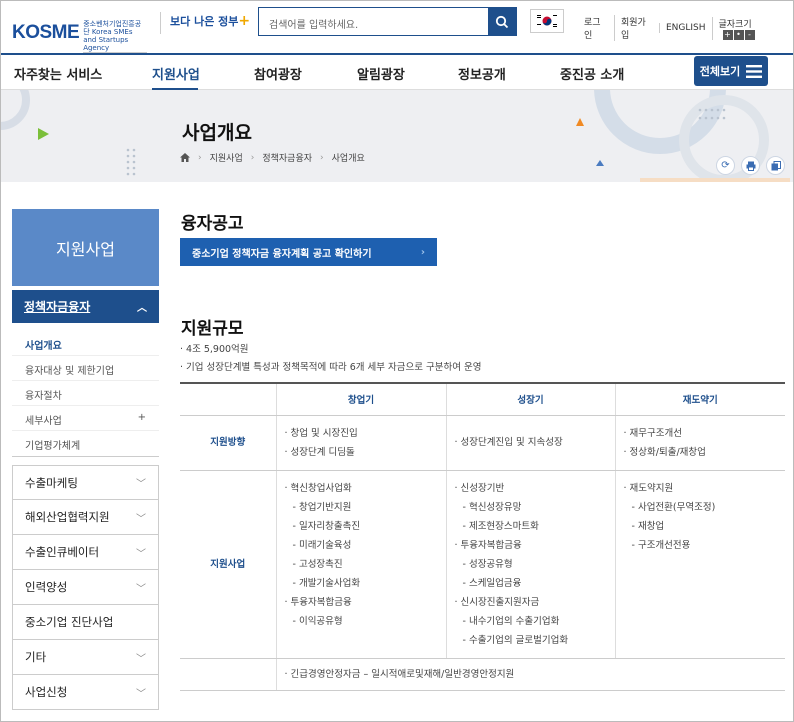 This screenshot has width=794, height=722. Describe the element at coordinates (85, 343) in the screenshot. I see `sidebar-subitem: 사업개요` at that location.